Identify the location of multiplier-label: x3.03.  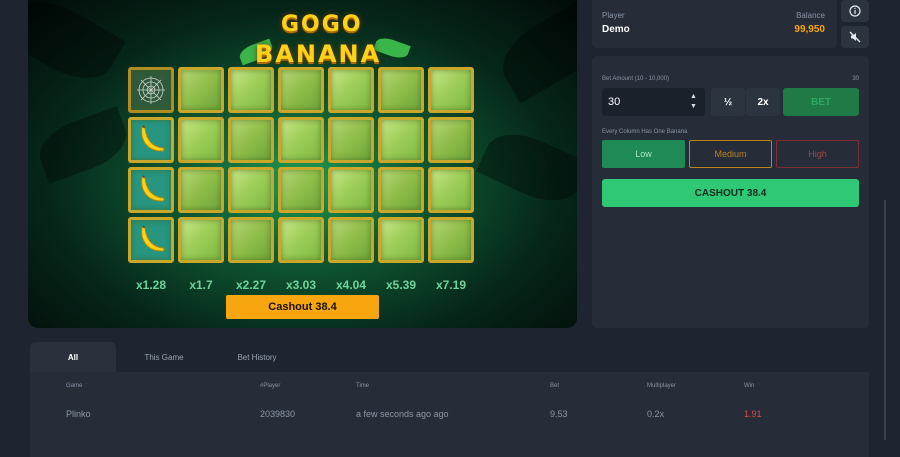
(301, 285).